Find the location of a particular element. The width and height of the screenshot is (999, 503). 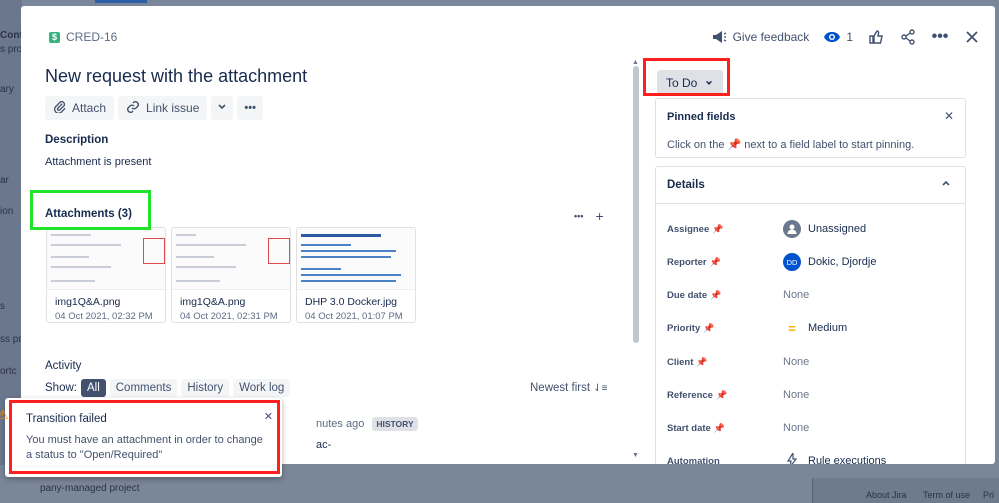

eye-icon is located at coordinates (832, 37).